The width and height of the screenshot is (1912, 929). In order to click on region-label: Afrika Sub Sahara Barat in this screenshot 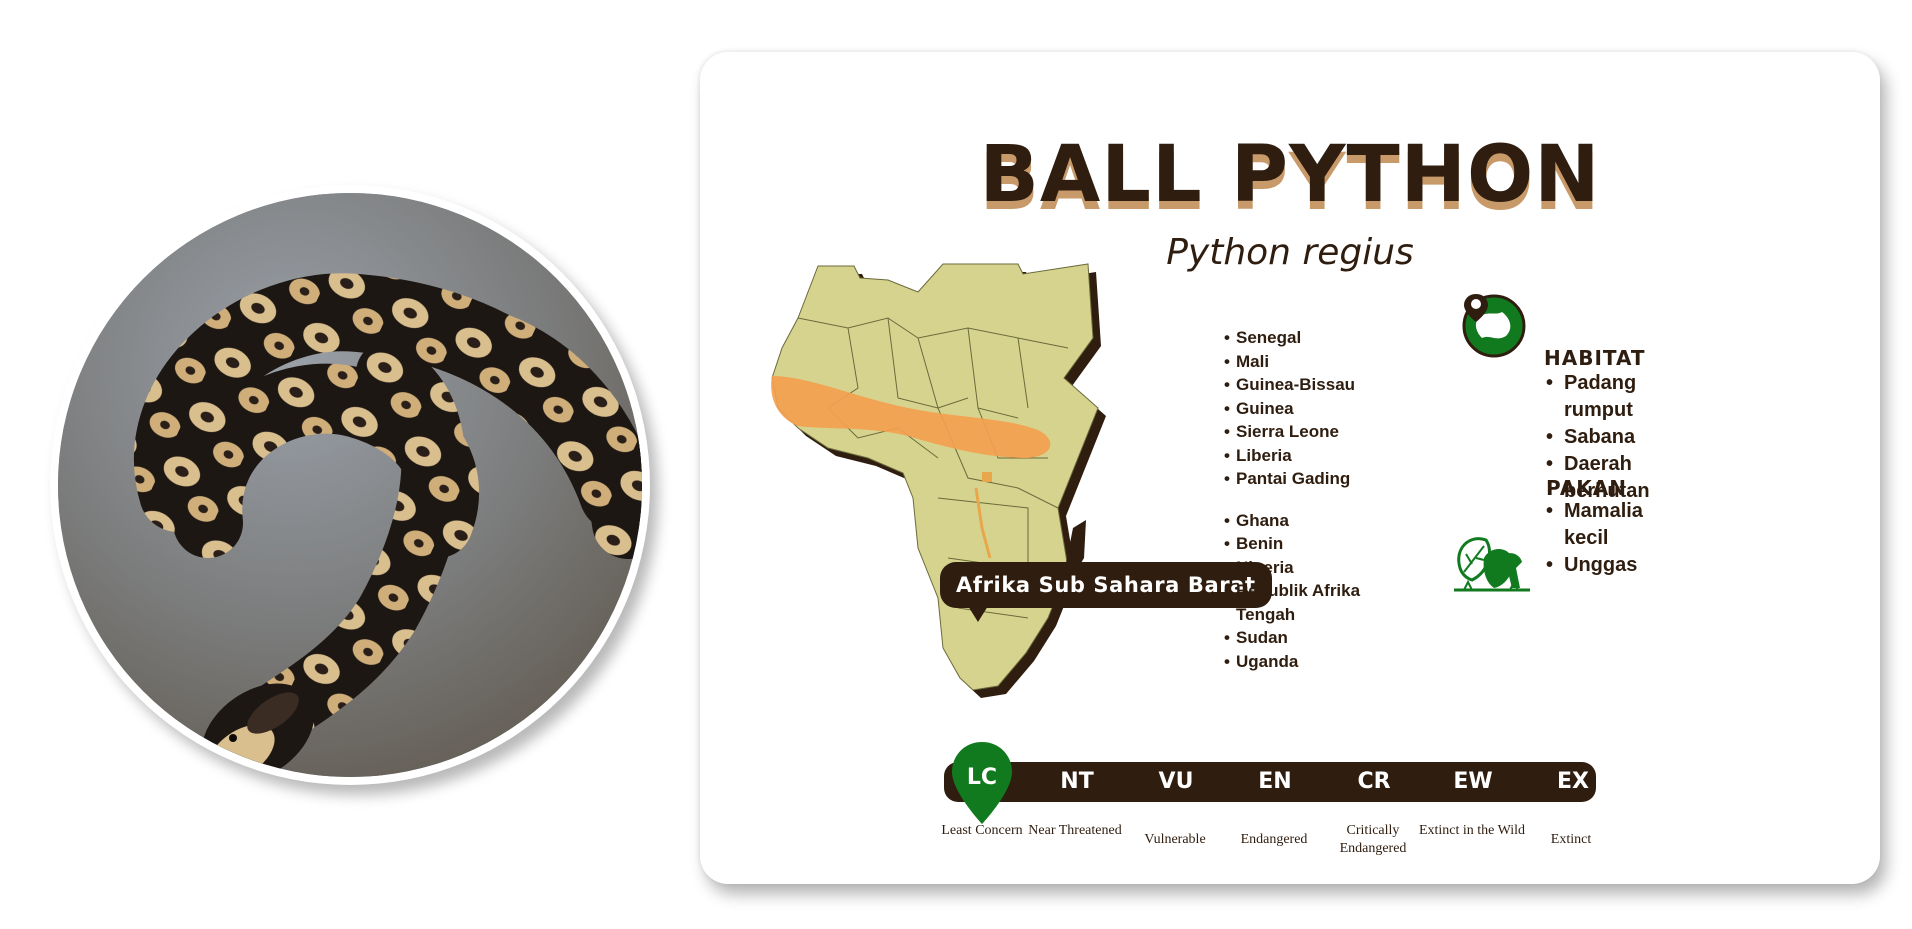, I will do `click(1106, 592)`.